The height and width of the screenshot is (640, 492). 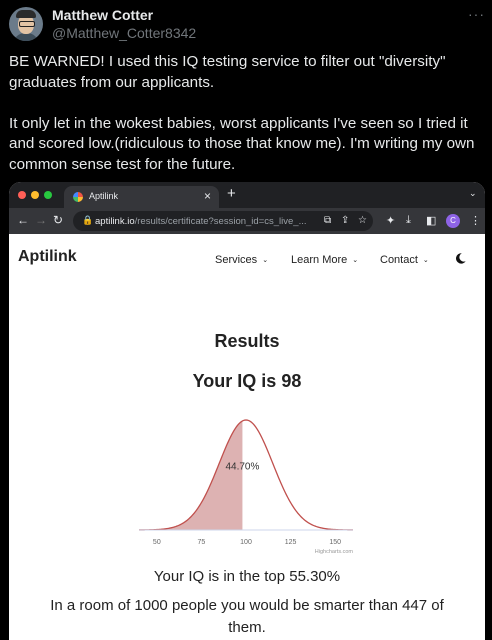 I want to click on x-tick-label: 75, so click(x=202, y=542).